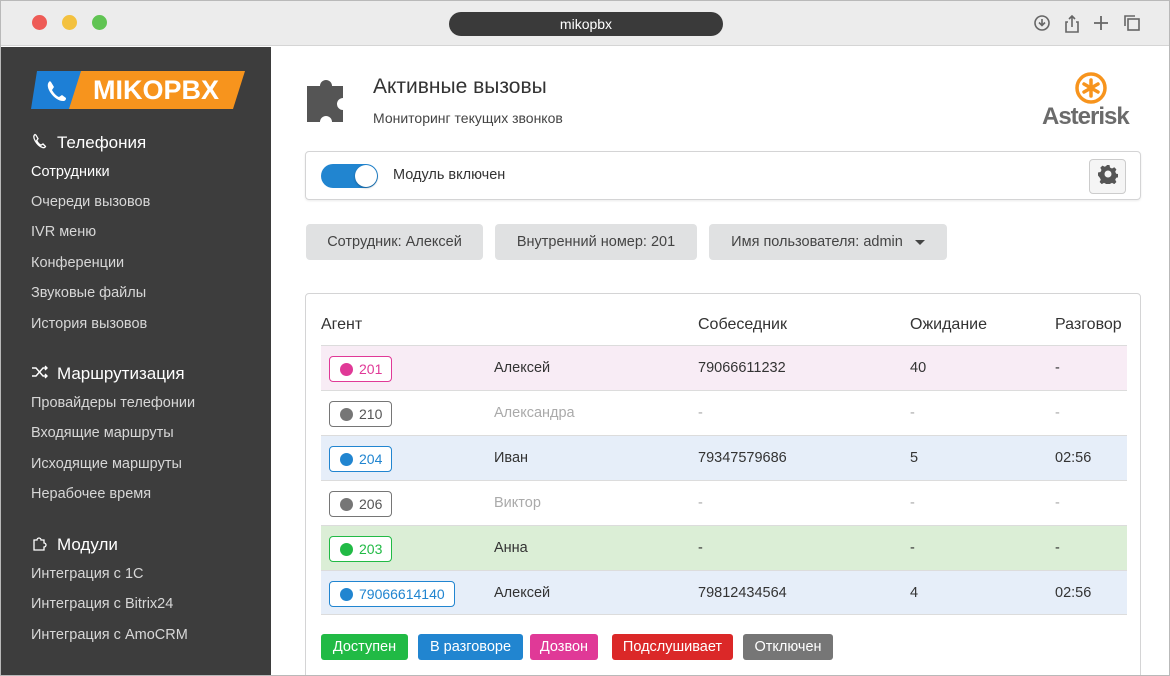 The width and height of the screenshot is (1170, 676). Describe the element at coordinates (742, 325) in the screenshot. I see `column-header-peer: Собеседник` at that location.